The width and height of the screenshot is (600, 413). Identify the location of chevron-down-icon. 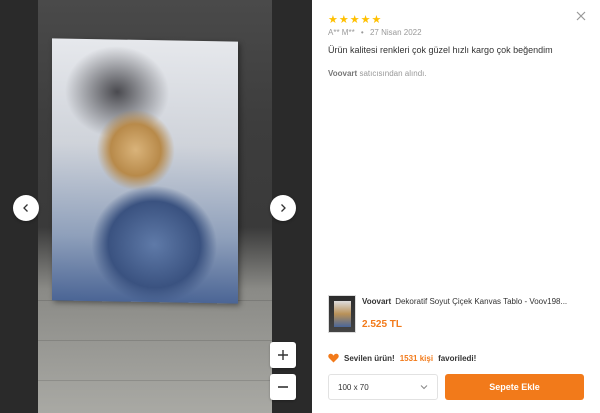
(424, 387).